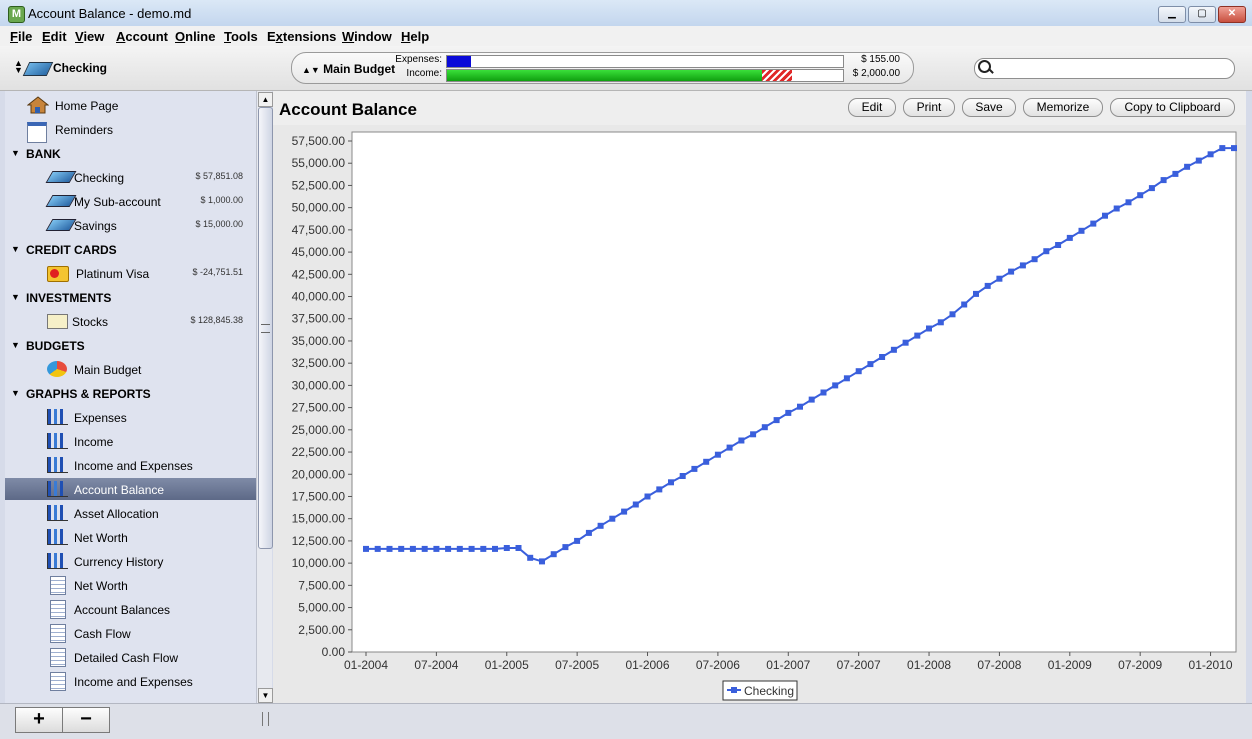 Image resolution: width=1252 pixels, height=739 pixels. What do you see at coordinates (61, 177) in the screenshot?
I see `bank-account-icon` at bounding box center [61, 177].